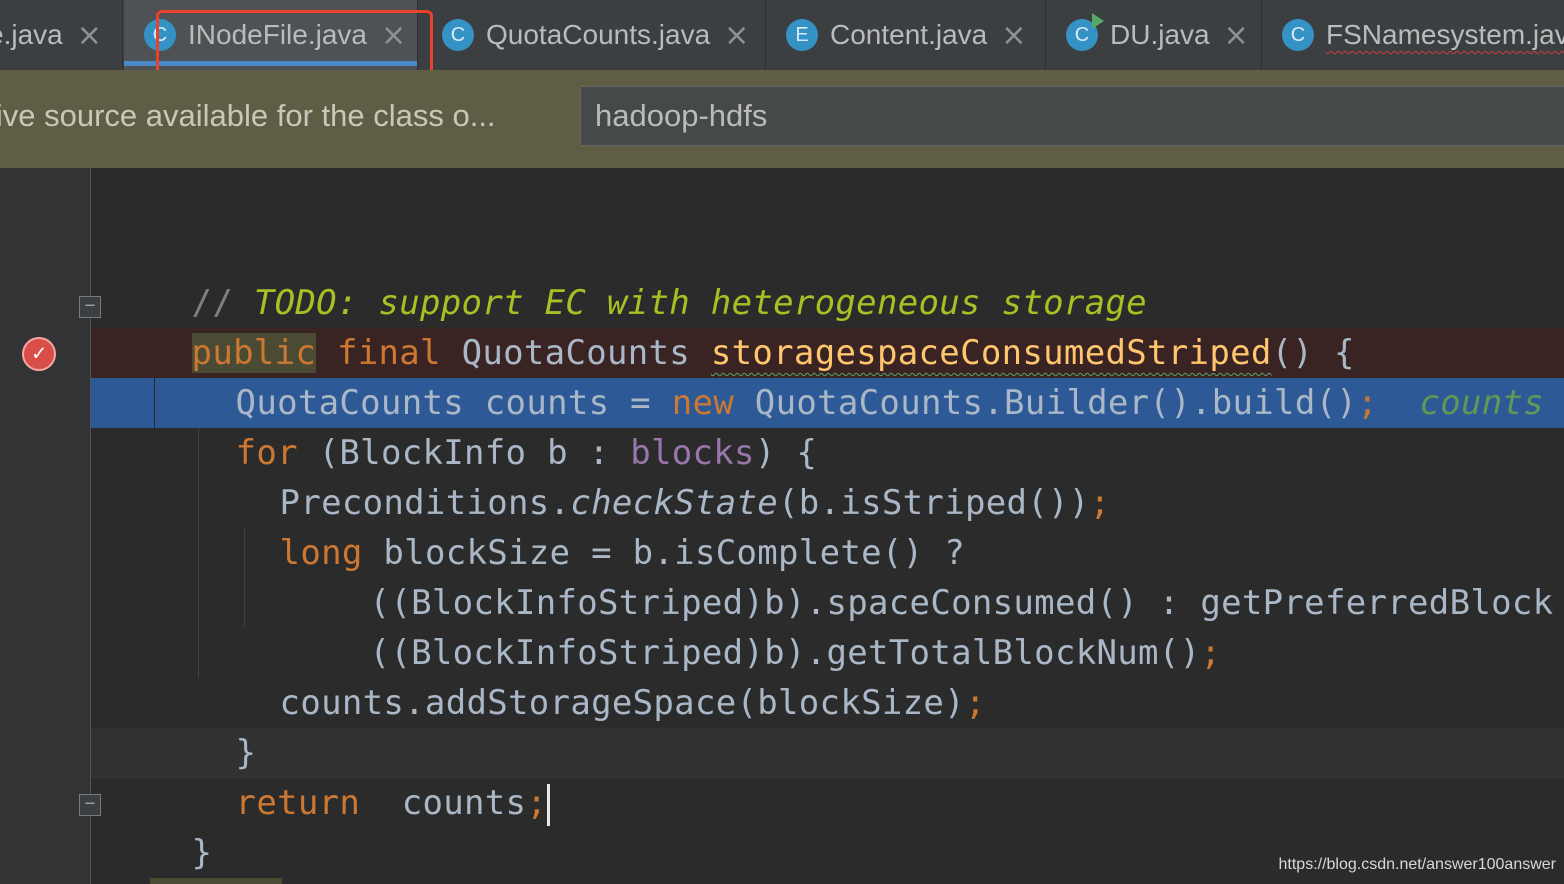 This screenshot has width=1564, height=884. I want to click on code-line-9: counts.addStorageSpace(blockSize);, so click(612, 675).